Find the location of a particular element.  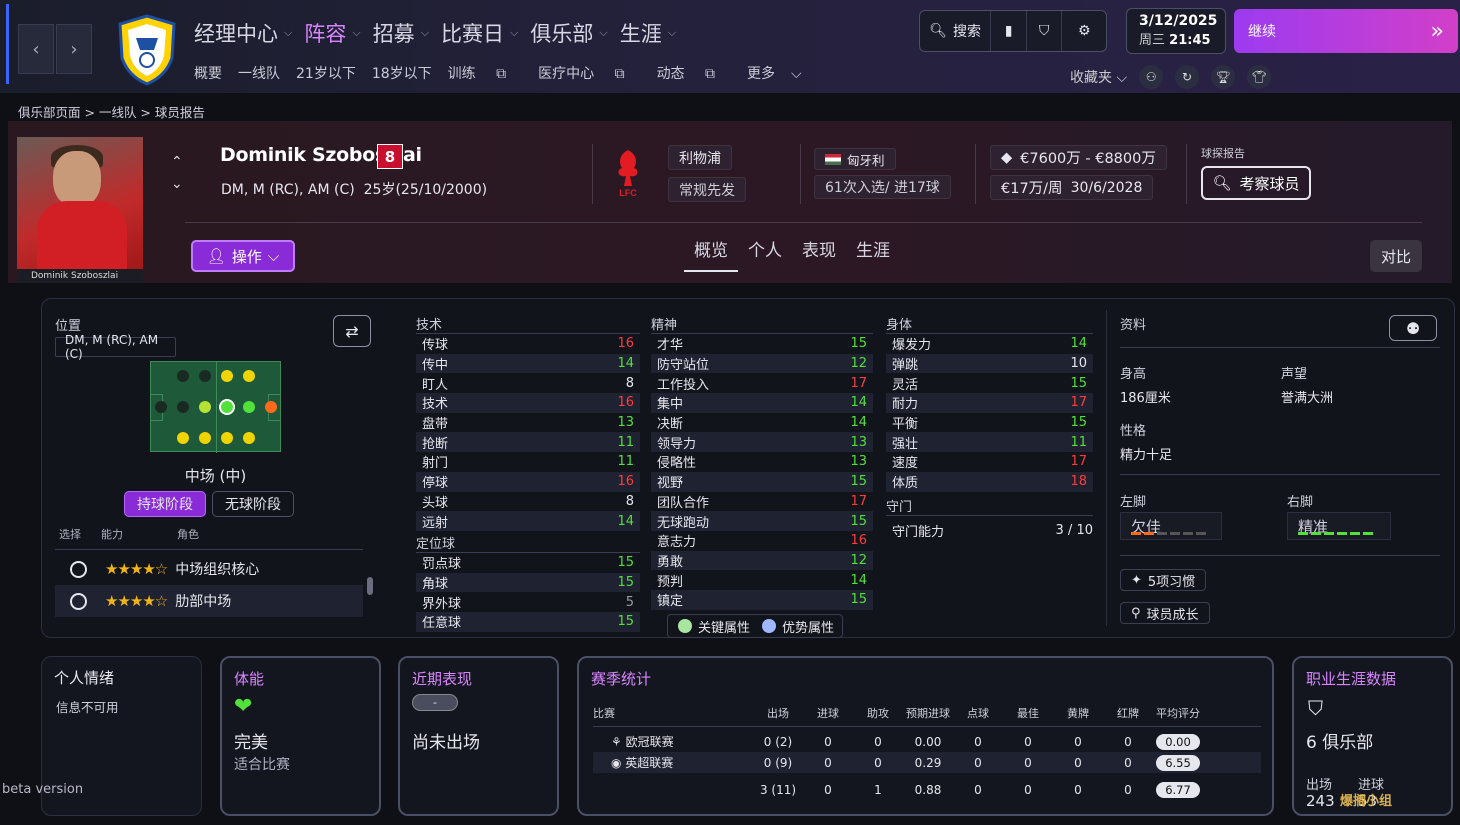

out-of-possession-button: 无球阶段 is located at coordinates (253, 504).